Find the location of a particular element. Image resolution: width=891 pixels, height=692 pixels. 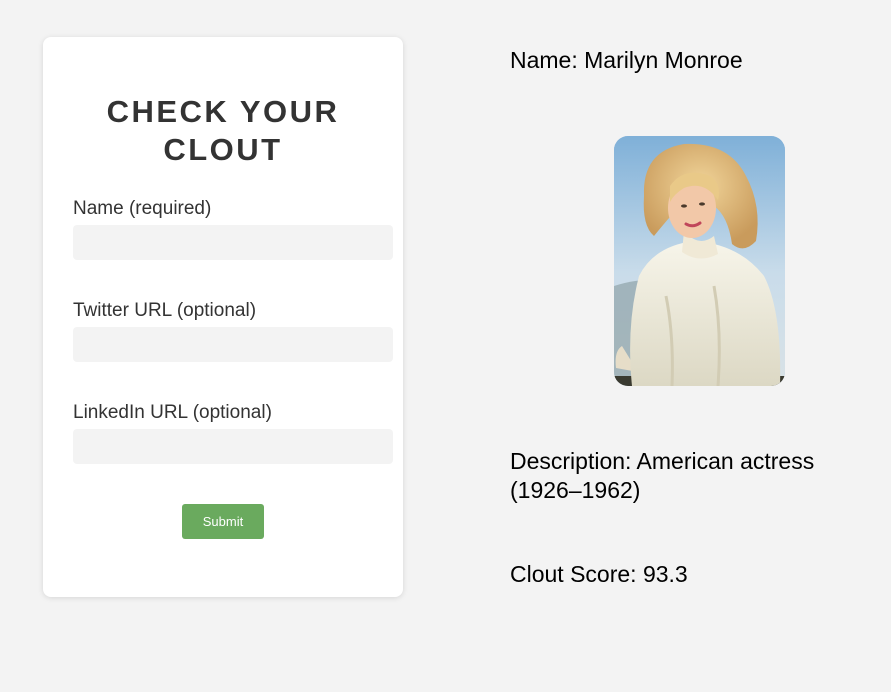

result-clout-score: Clout Score: 93.3 is located at coordinates (599, 574).